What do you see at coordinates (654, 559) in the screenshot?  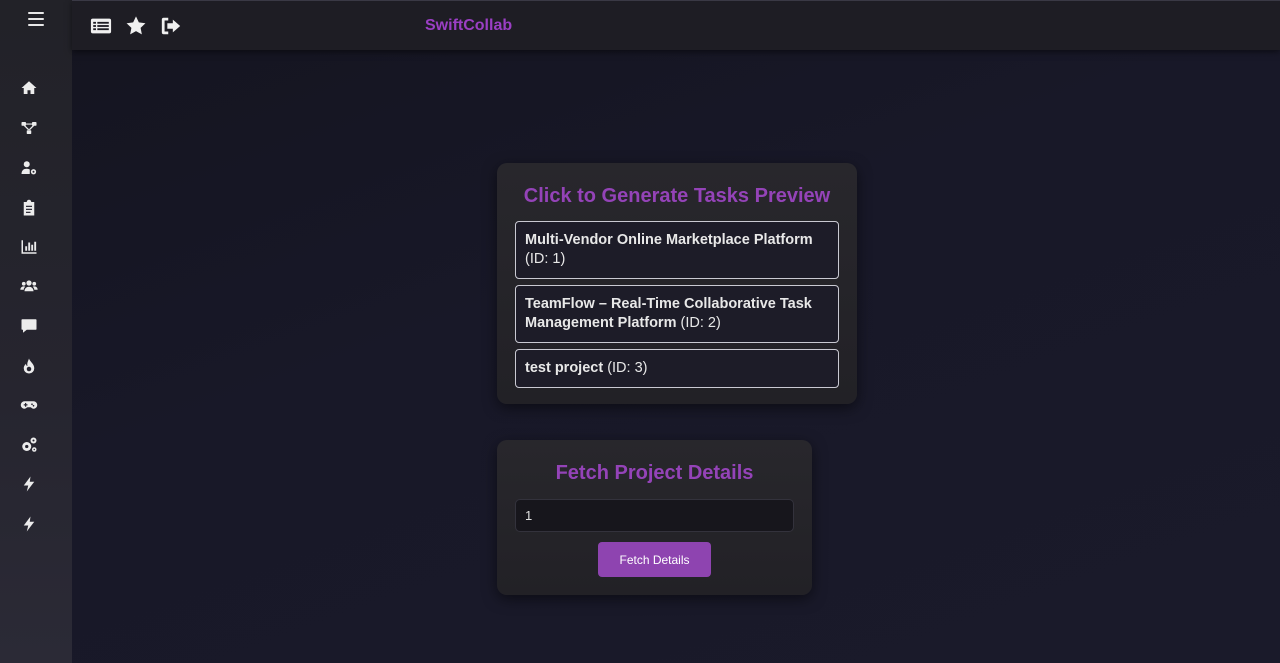 I see `fetch-details-button: Fetch Details` at bounding box center [654, 559].